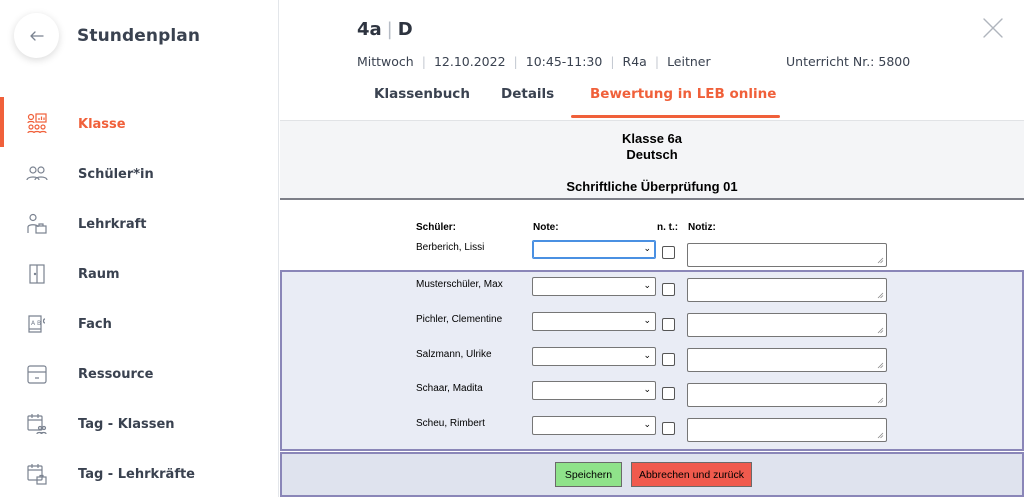  What do you see at coordinates (702, 227) in the screenshot?
I see `column-header-note: Notiz:` at bounding box center [702, 227].